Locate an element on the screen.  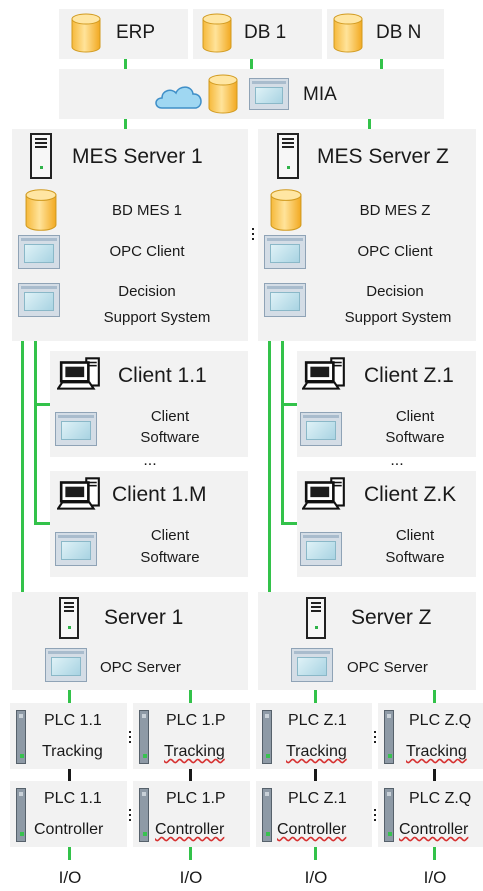
erp-label: ERP is located at coordinates (136, 32).